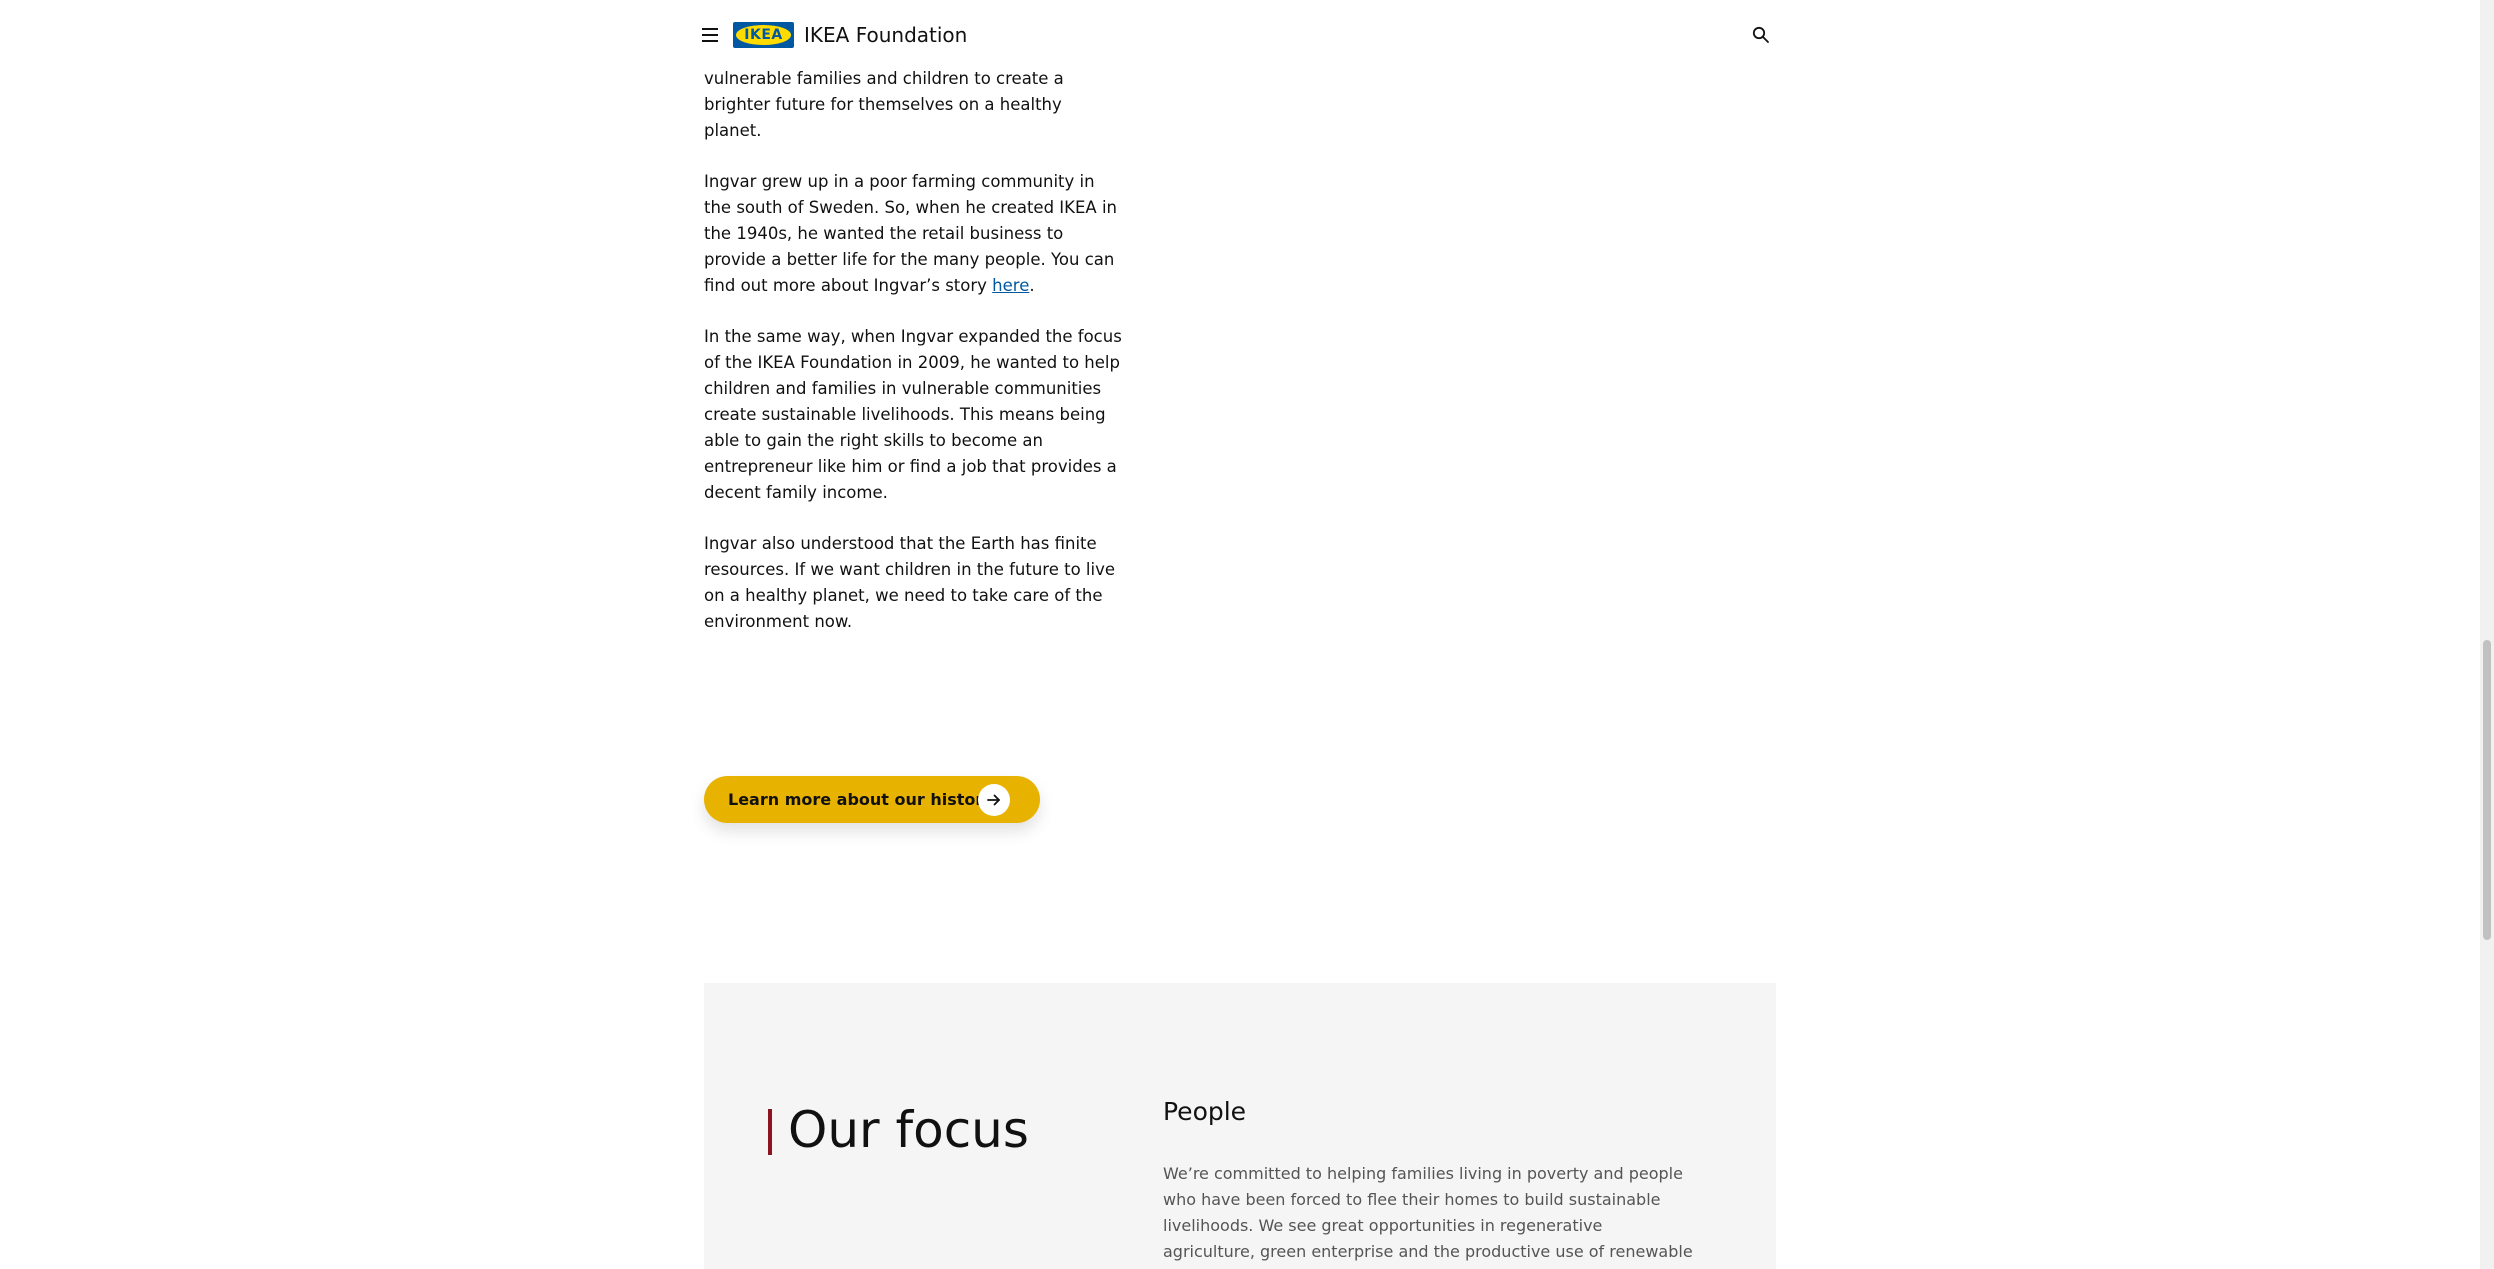 The height and width of the screenshot is (1269, 2494). I want to click on site-header: IKEA IKEA Foundation, so click(1240, 35).